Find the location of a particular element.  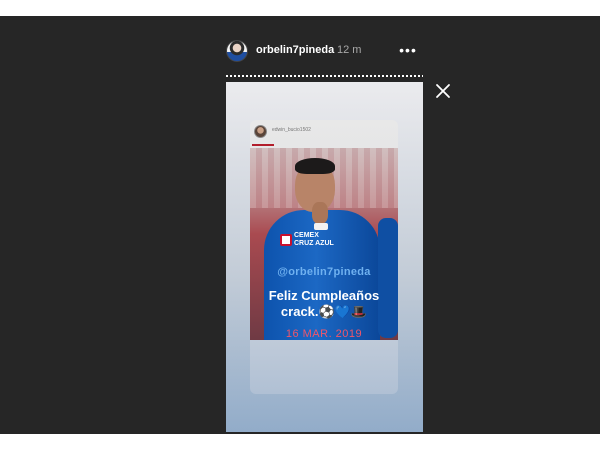

date-stamp: 16 MAR. 2019 is located at coordinates (324, 334).